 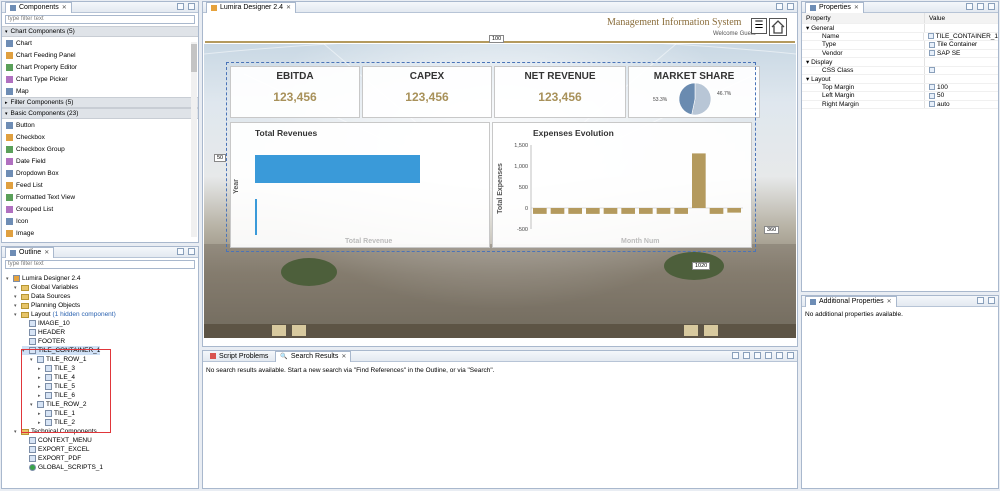 What do you see at coordinates (900, 45) in the screenshot?
I see `property-row: Type Tile Container` at bounding box center [900, 45].